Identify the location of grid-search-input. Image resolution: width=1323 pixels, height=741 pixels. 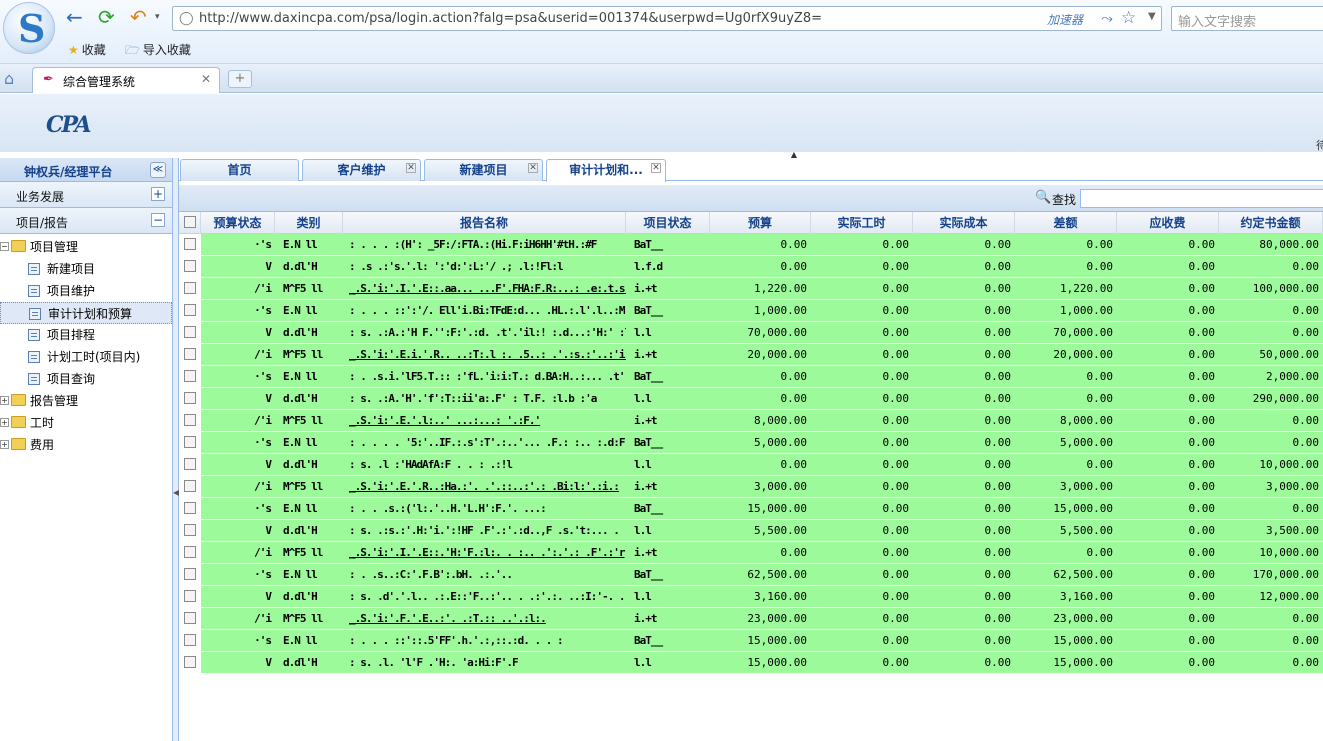
(1201, 198).